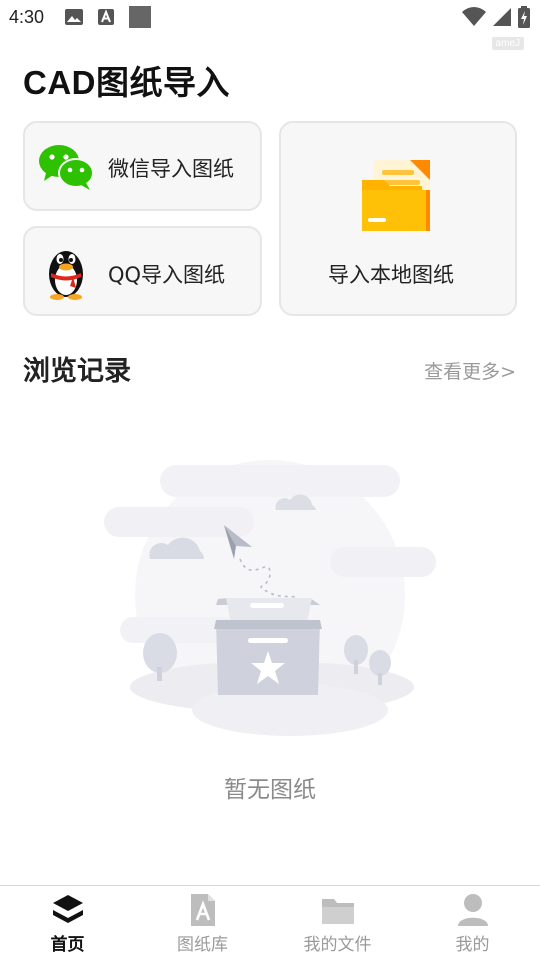 The image size is (540, 961). Describe the element at coordinates (68, 912) in the screenshot. I see `home-layers-icon` at that location.